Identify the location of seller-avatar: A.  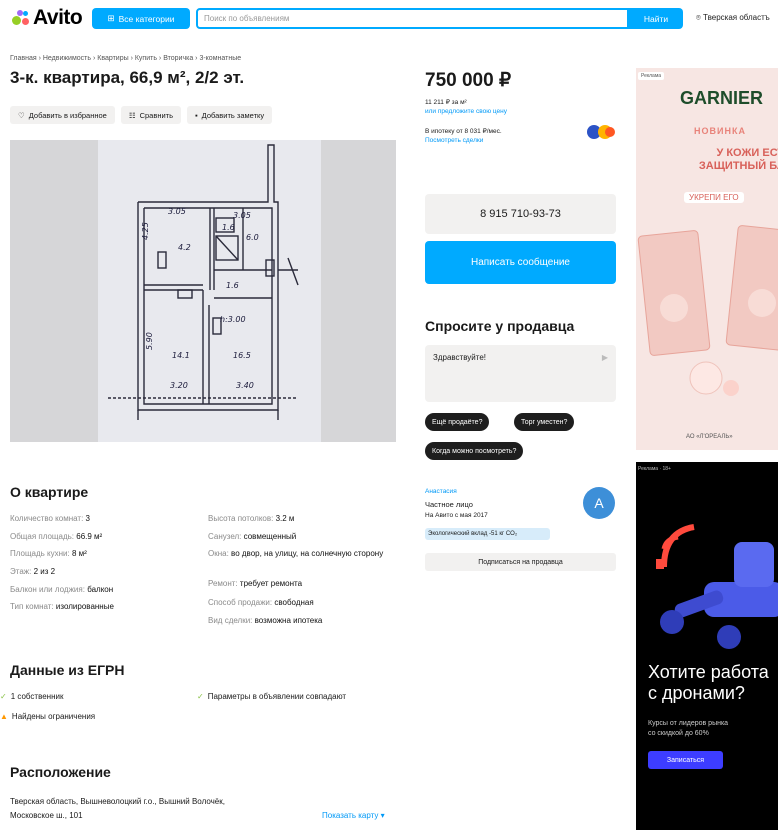
(599, 503).